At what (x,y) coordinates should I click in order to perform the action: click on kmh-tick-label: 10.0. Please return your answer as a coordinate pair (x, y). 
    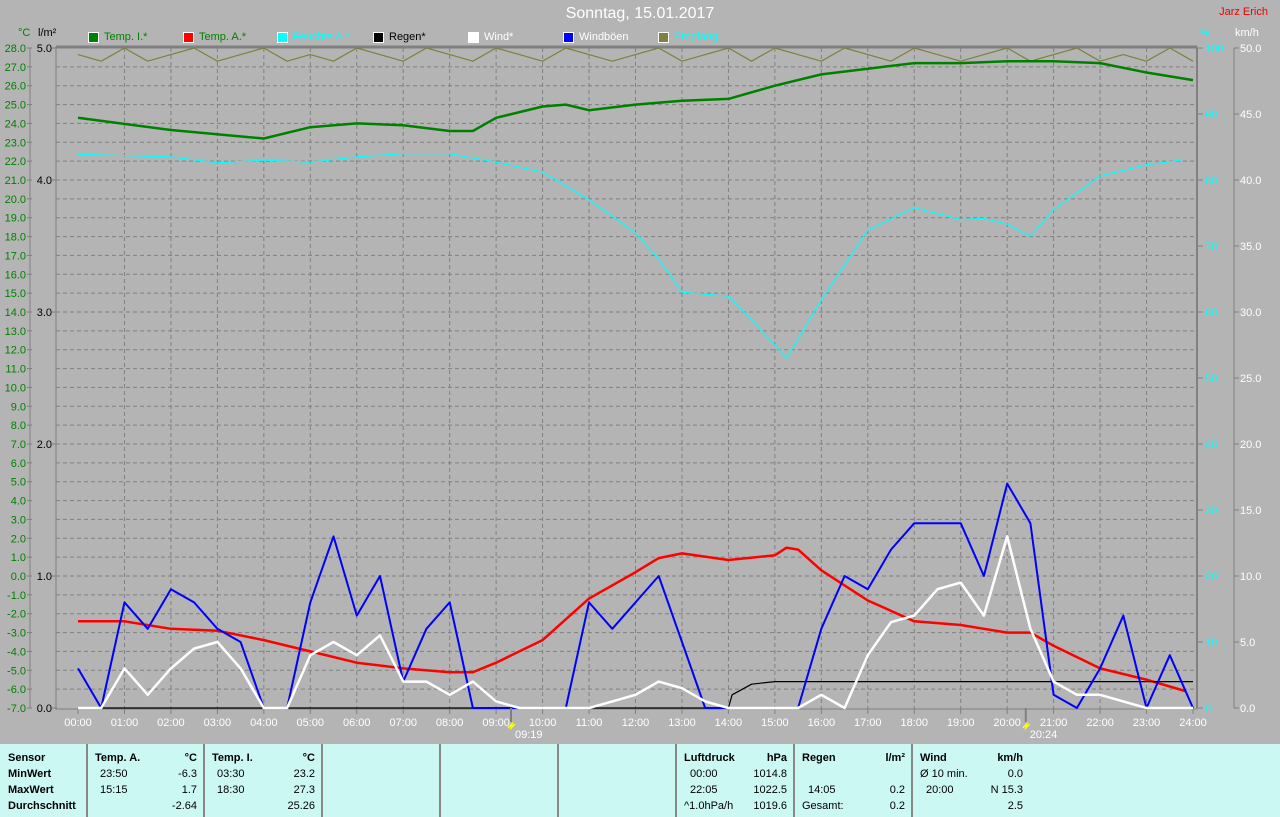
    Looking at the image, I should click on (1250, 577).